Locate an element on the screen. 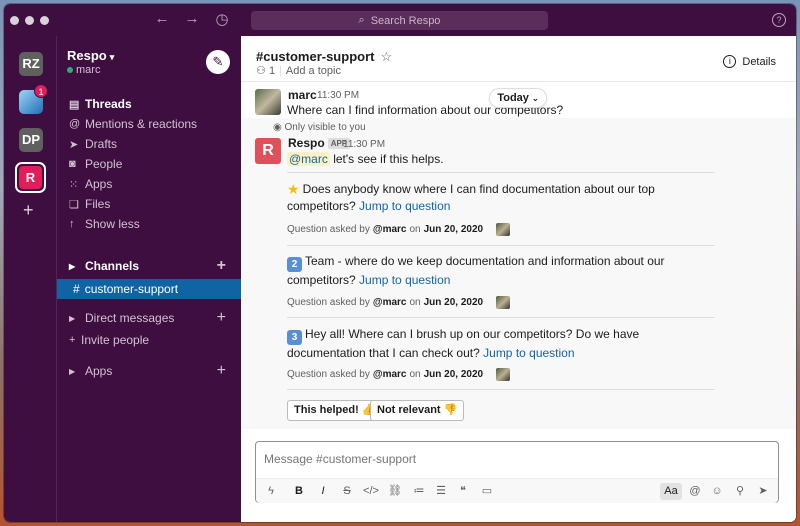  ordered-list-icon: ≔ is located at coordinates (419, 491).